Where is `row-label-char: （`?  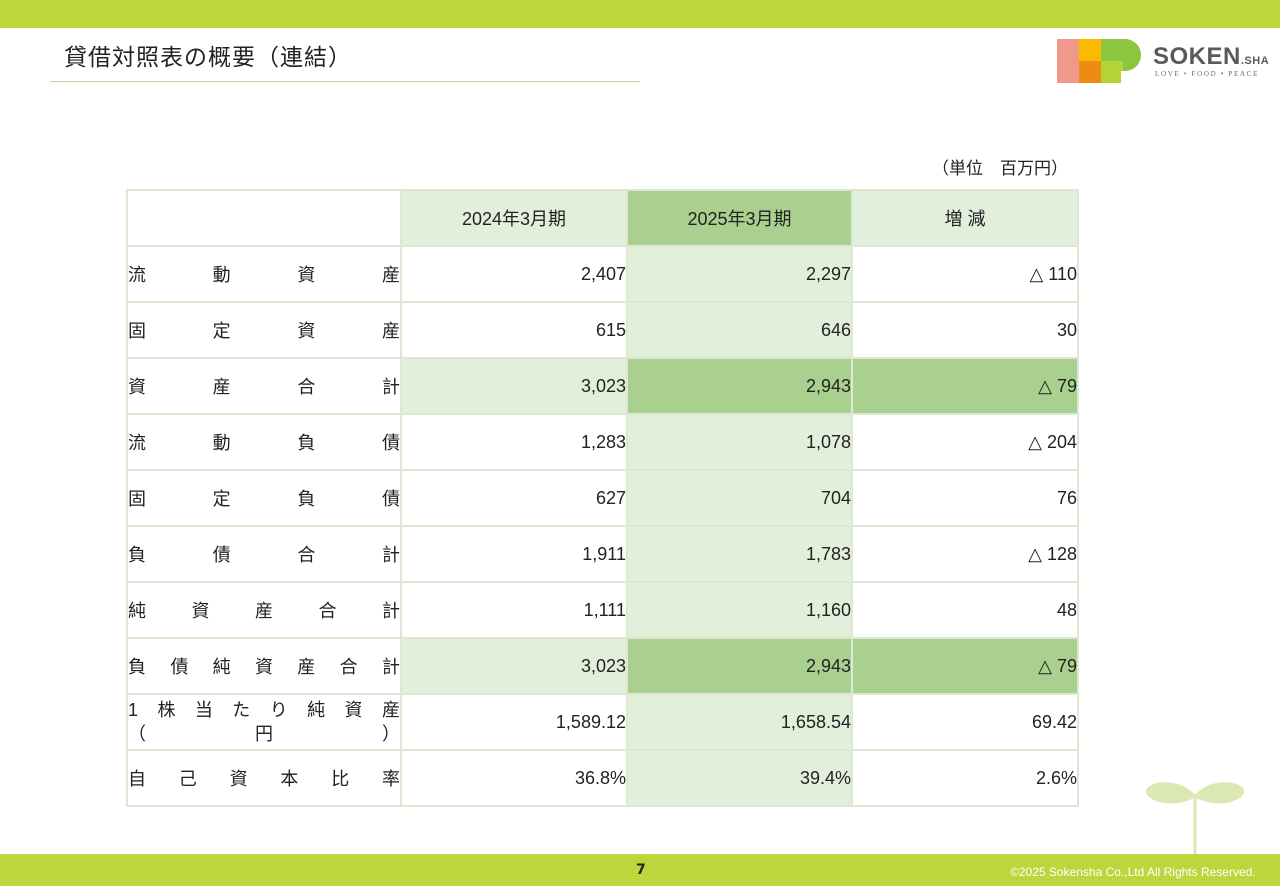
row-label-char: （ is located at coordinates (137, 734).